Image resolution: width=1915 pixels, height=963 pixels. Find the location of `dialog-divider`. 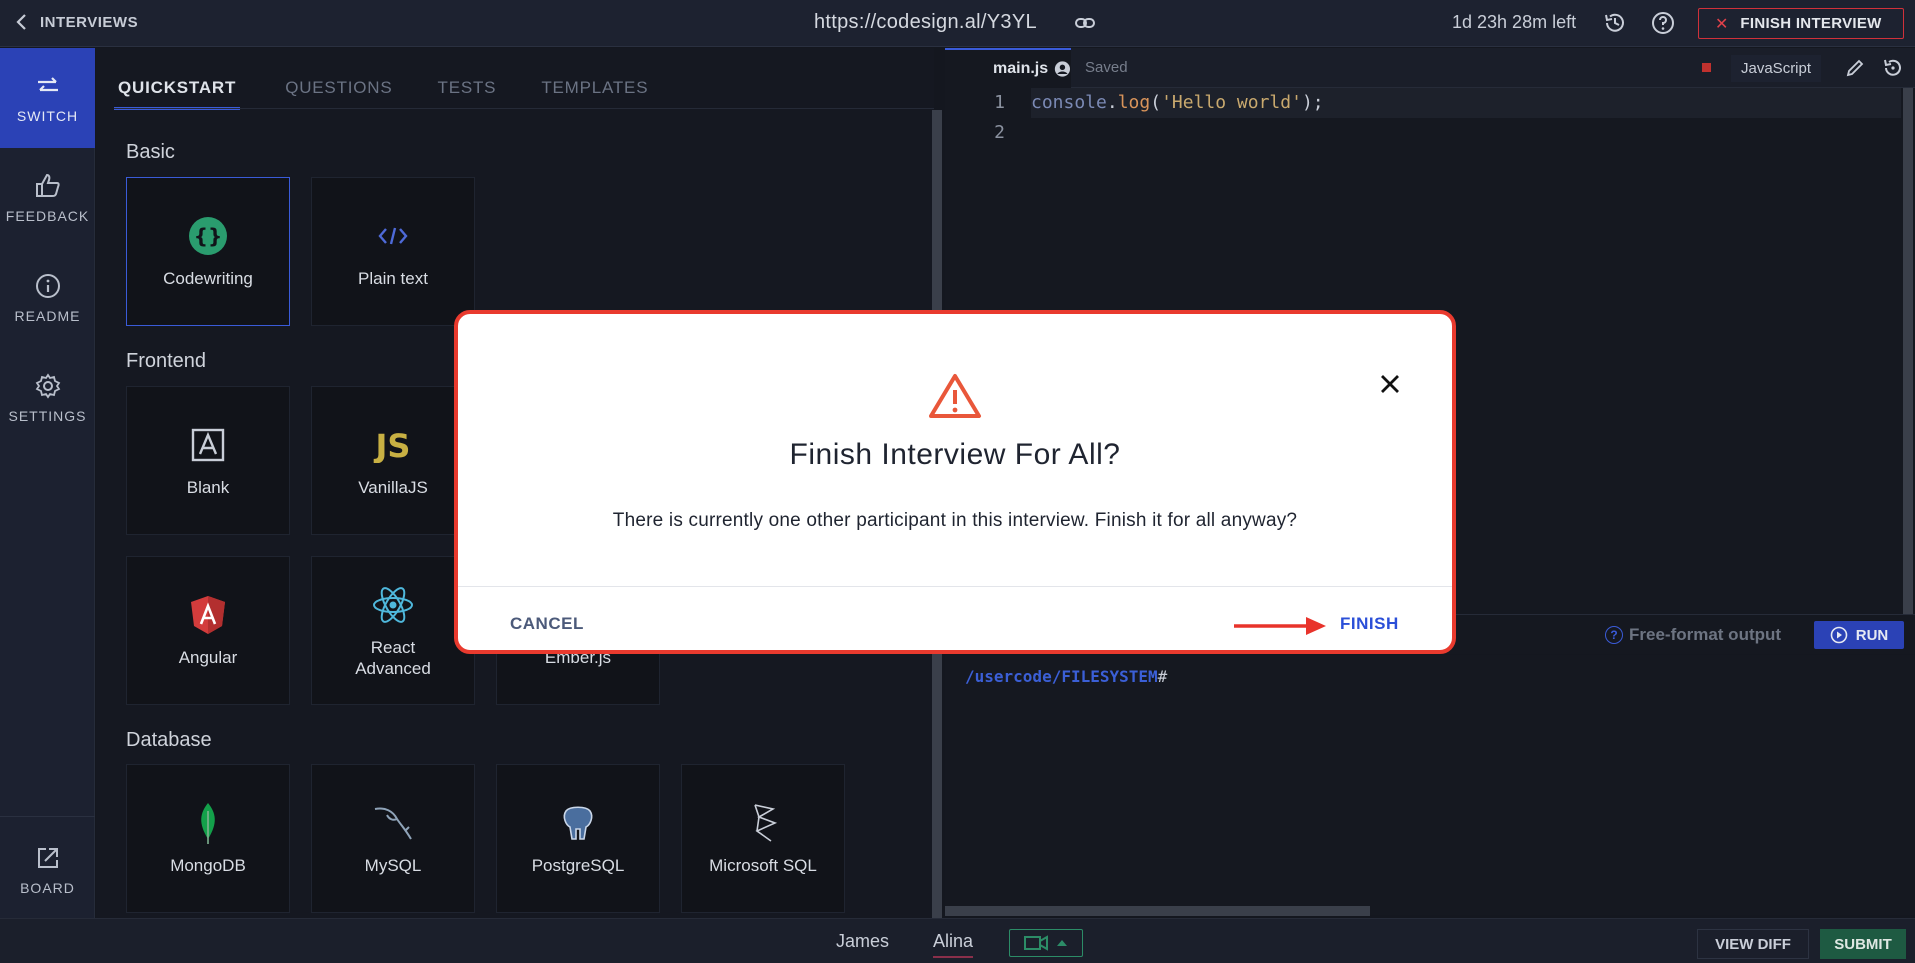

dialog-divider is located at coordinates (955, 586).